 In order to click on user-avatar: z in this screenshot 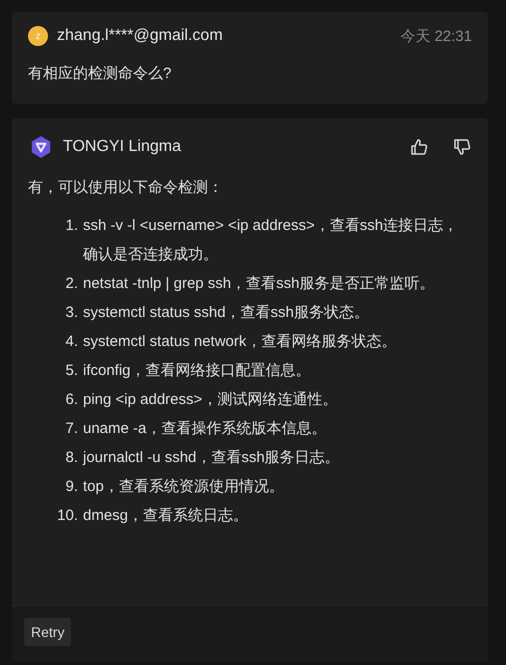, I will do `click(38, 36)`.